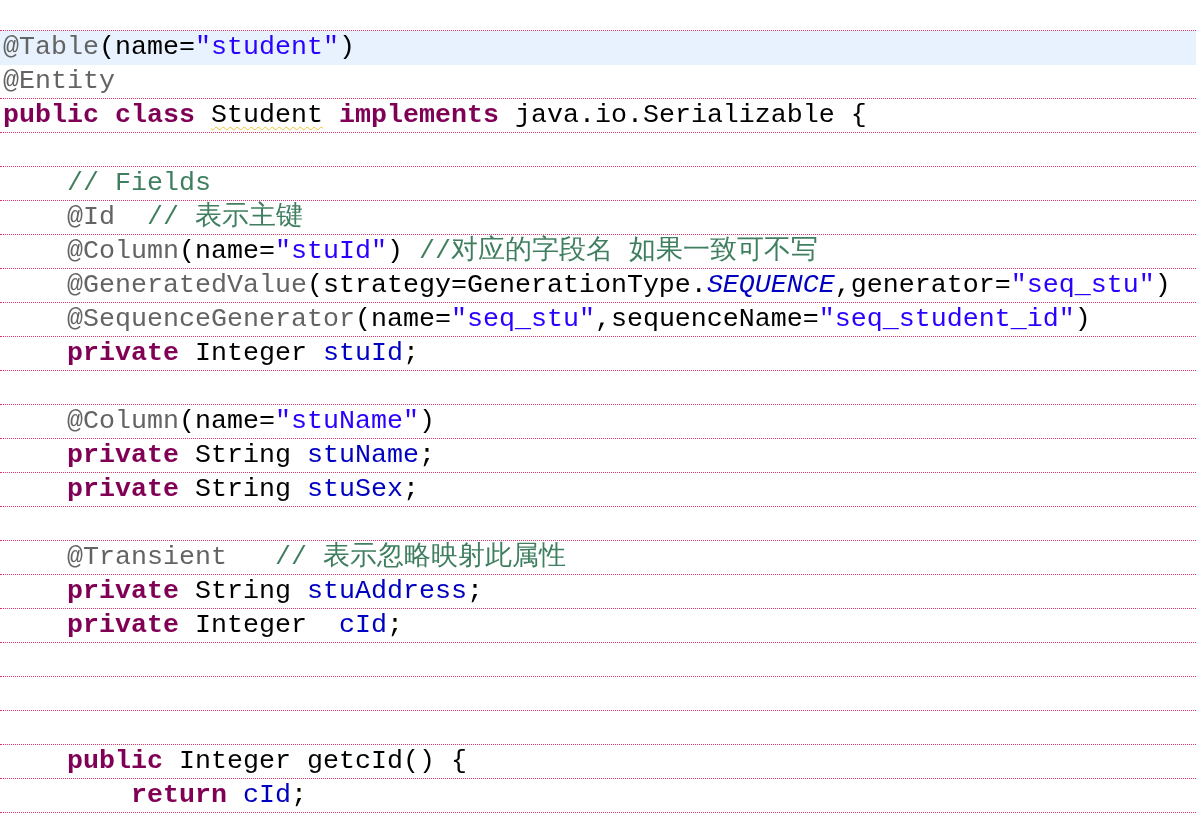  Describe the element at coordinates (139, 183) in the screenshot. I see `code-line: // Fields` at that location.